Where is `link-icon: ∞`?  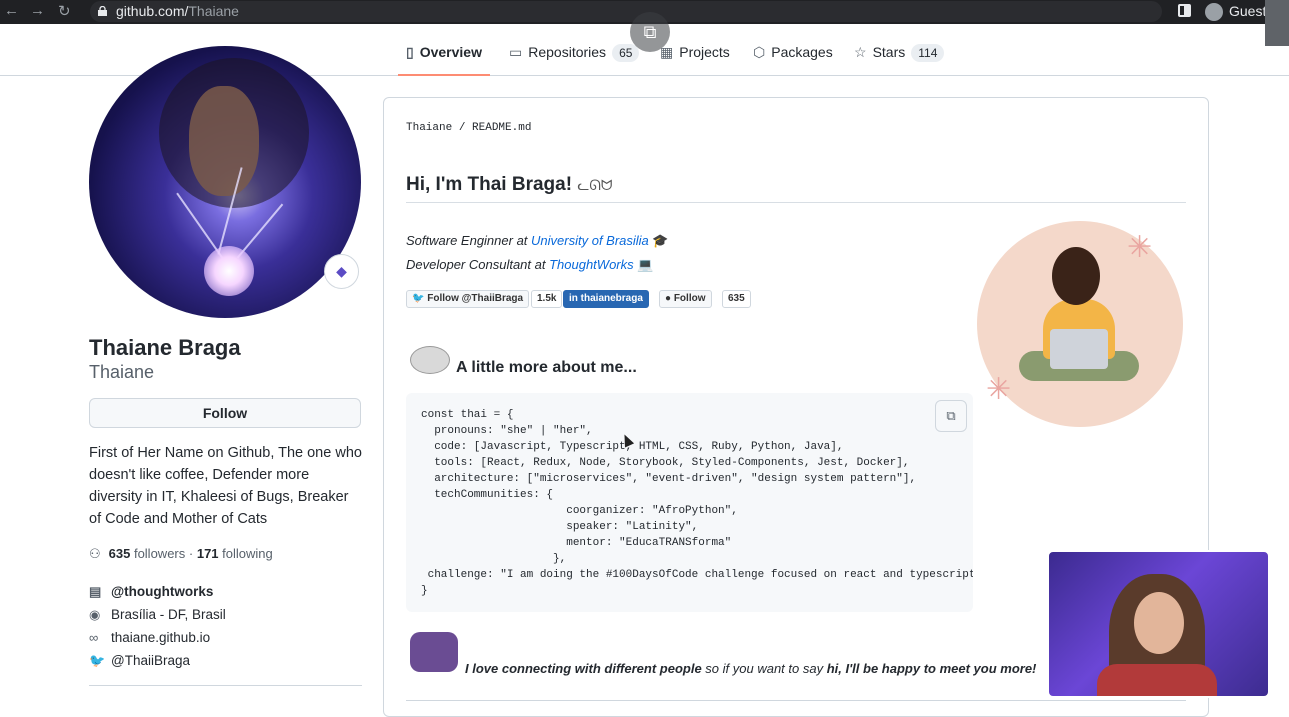 link-icon: ∞ is located at coordinates (94, 637).